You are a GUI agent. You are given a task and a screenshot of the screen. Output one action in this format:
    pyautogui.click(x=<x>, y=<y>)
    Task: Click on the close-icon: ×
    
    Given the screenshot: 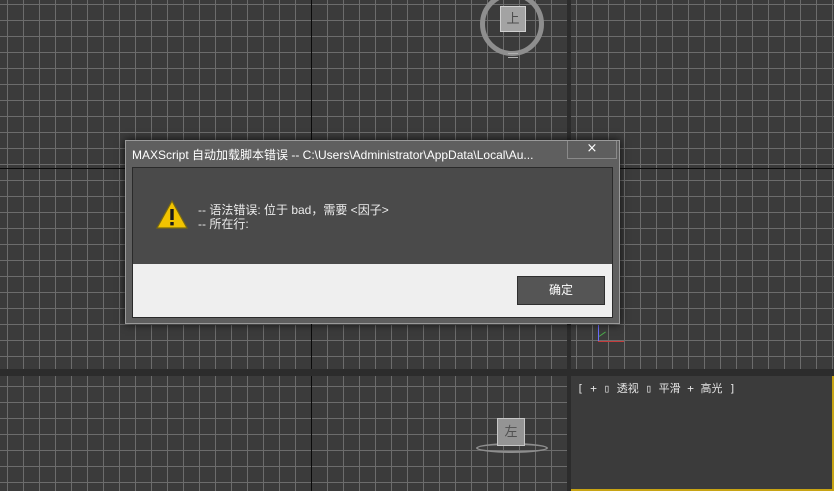 What is the action you would take?
    pyautogui.click(x=592, y=148)
    